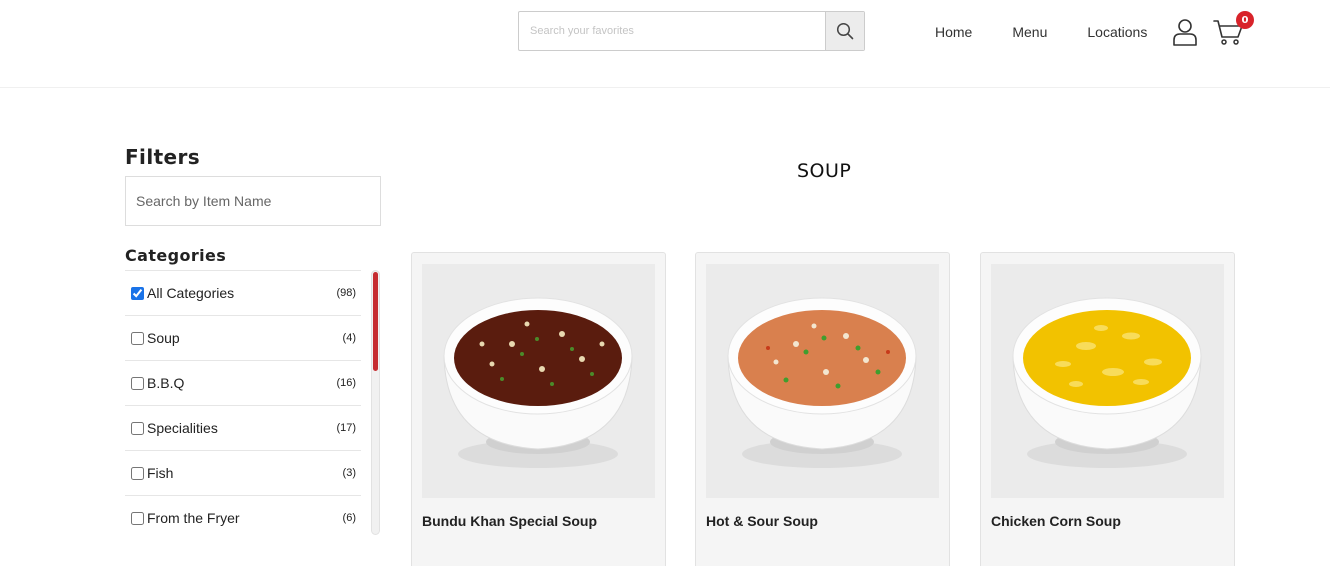  Describe the element at coordinates (510, 521) in the screenshot. I see `product-name: Bundu Khan Special Soup` at that location.